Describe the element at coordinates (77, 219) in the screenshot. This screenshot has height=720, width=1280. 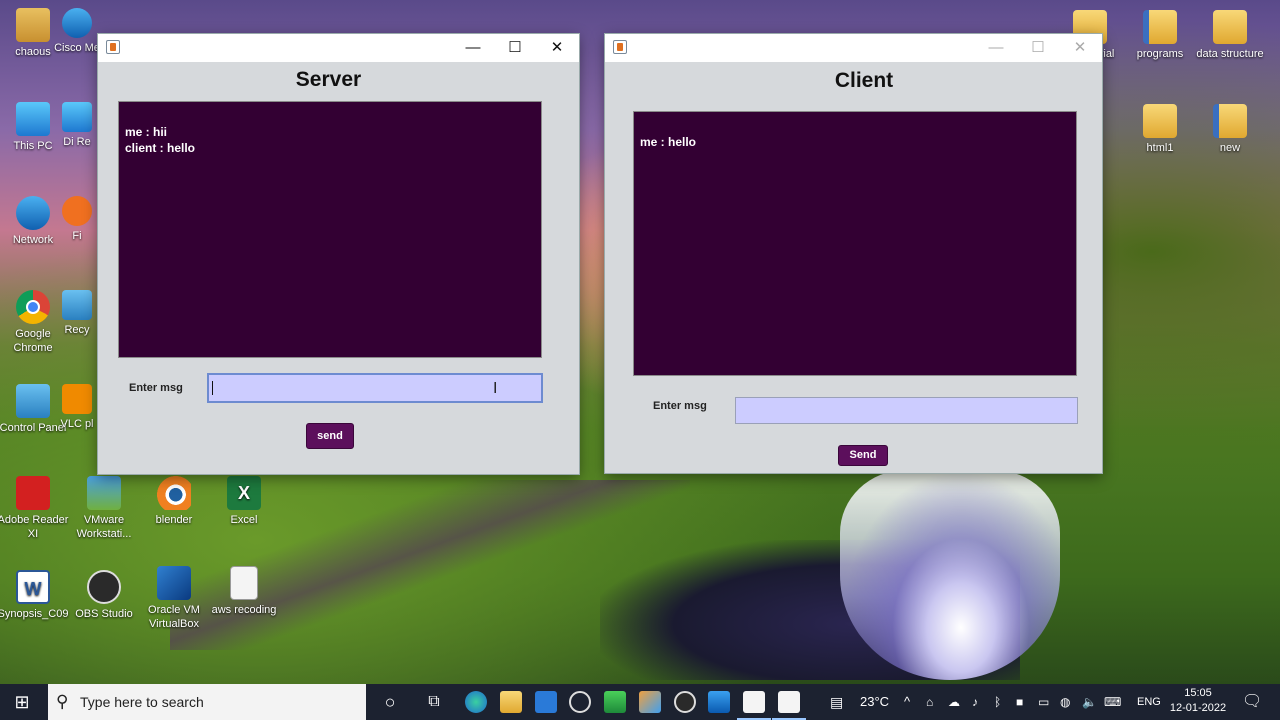
I see `desktop-icon-fi: Fi` at that location.